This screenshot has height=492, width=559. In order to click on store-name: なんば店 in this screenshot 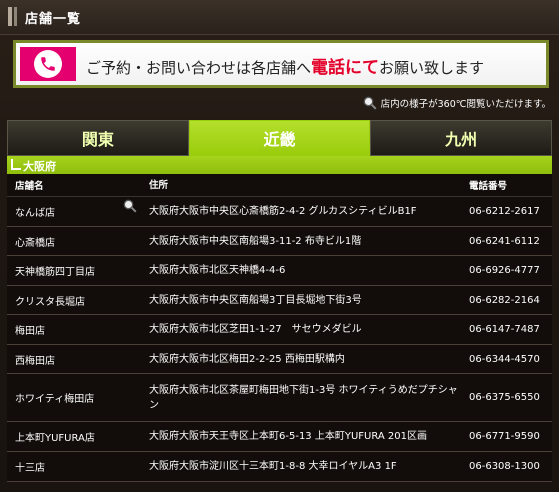, I will do `click(74, 209)`.